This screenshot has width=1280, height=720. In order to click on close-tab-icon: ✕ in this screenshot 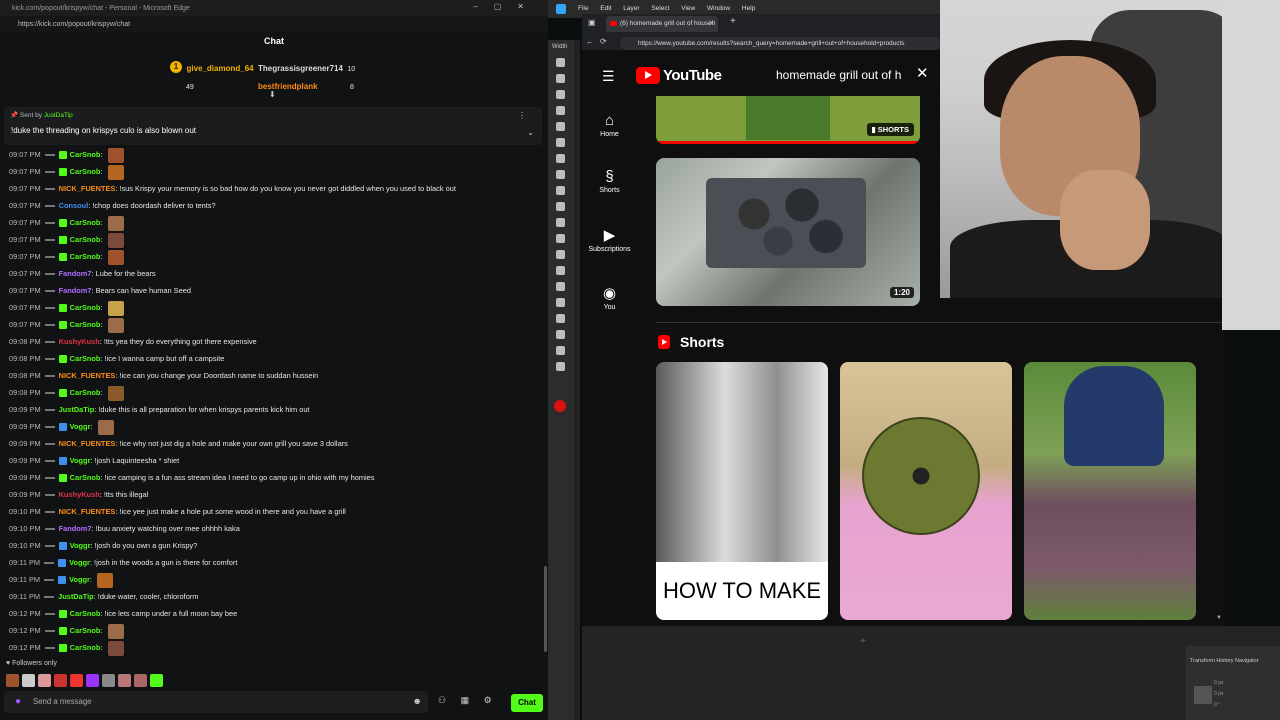, I will do `click(711, 24)`.